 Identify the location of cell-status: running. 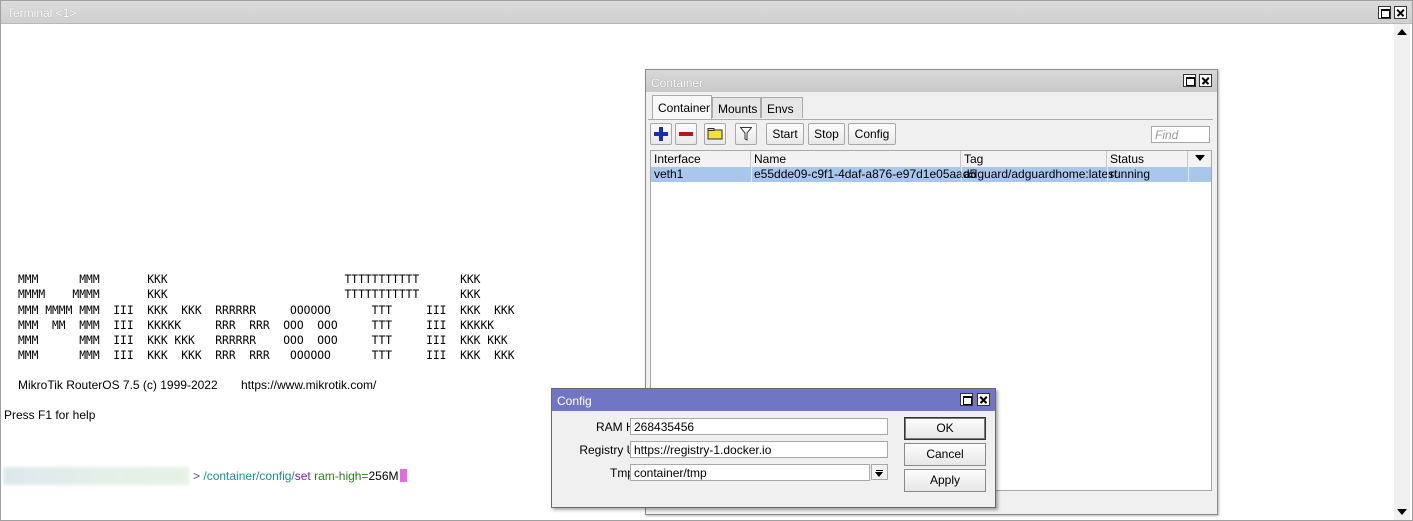
(1130, 174).